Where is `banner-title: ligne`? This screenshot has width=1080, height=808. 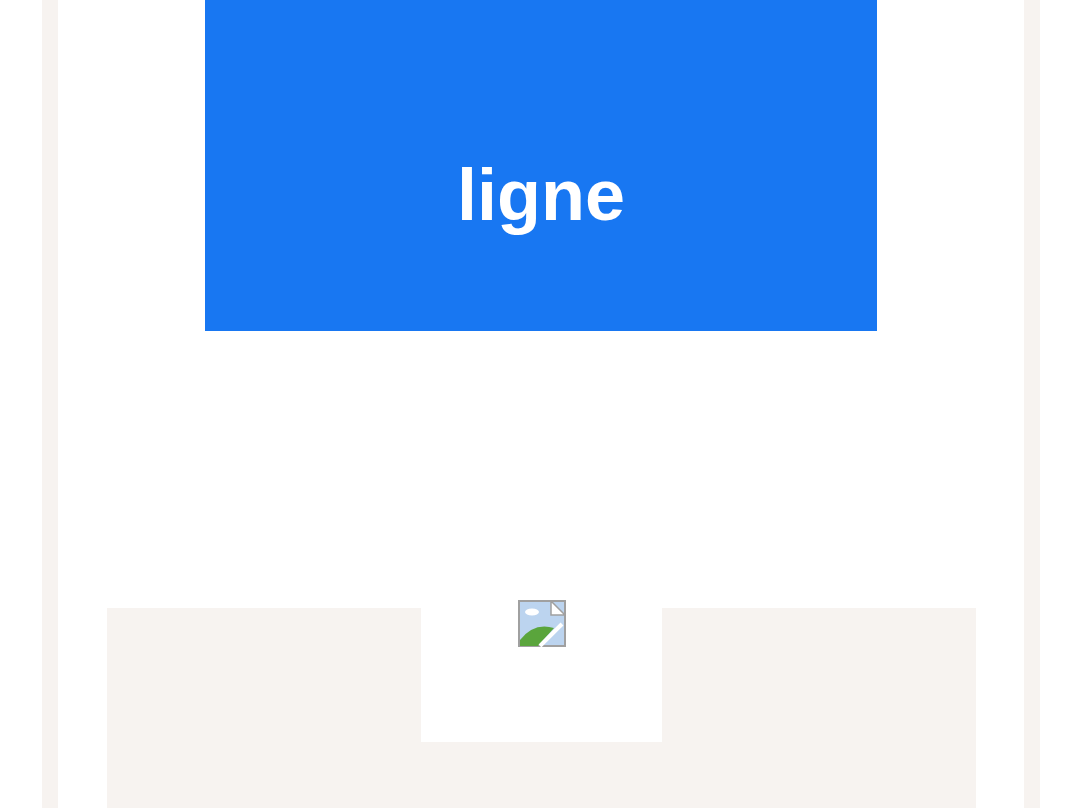
banner-title: ligne is located at coordinates (541, 195).